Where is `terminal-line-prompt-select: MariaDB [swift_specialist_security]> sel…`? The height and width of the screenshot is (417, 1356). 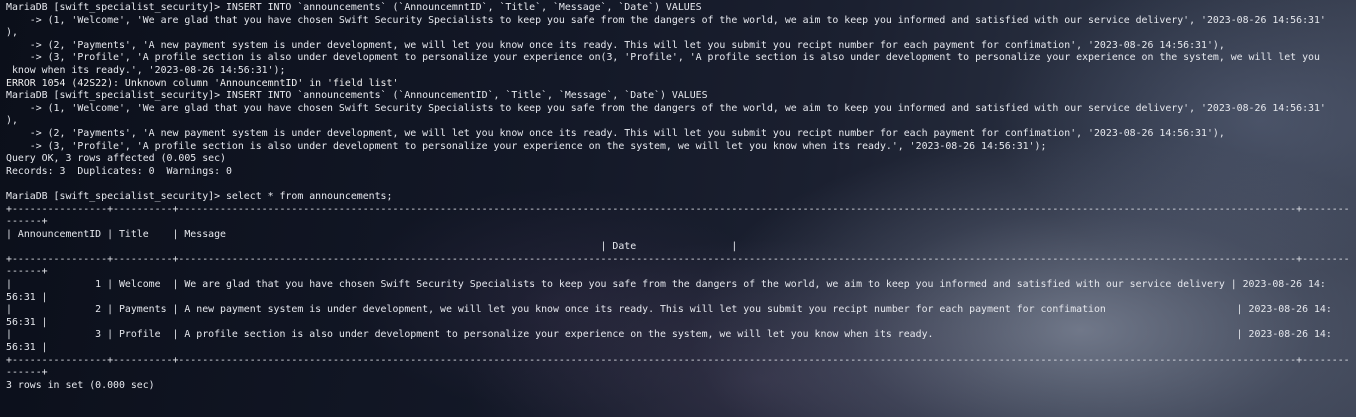 terminal-line-prompt-select: MariaDB [swift_specialist_security]> sel… is located at coordinates (199, 196).